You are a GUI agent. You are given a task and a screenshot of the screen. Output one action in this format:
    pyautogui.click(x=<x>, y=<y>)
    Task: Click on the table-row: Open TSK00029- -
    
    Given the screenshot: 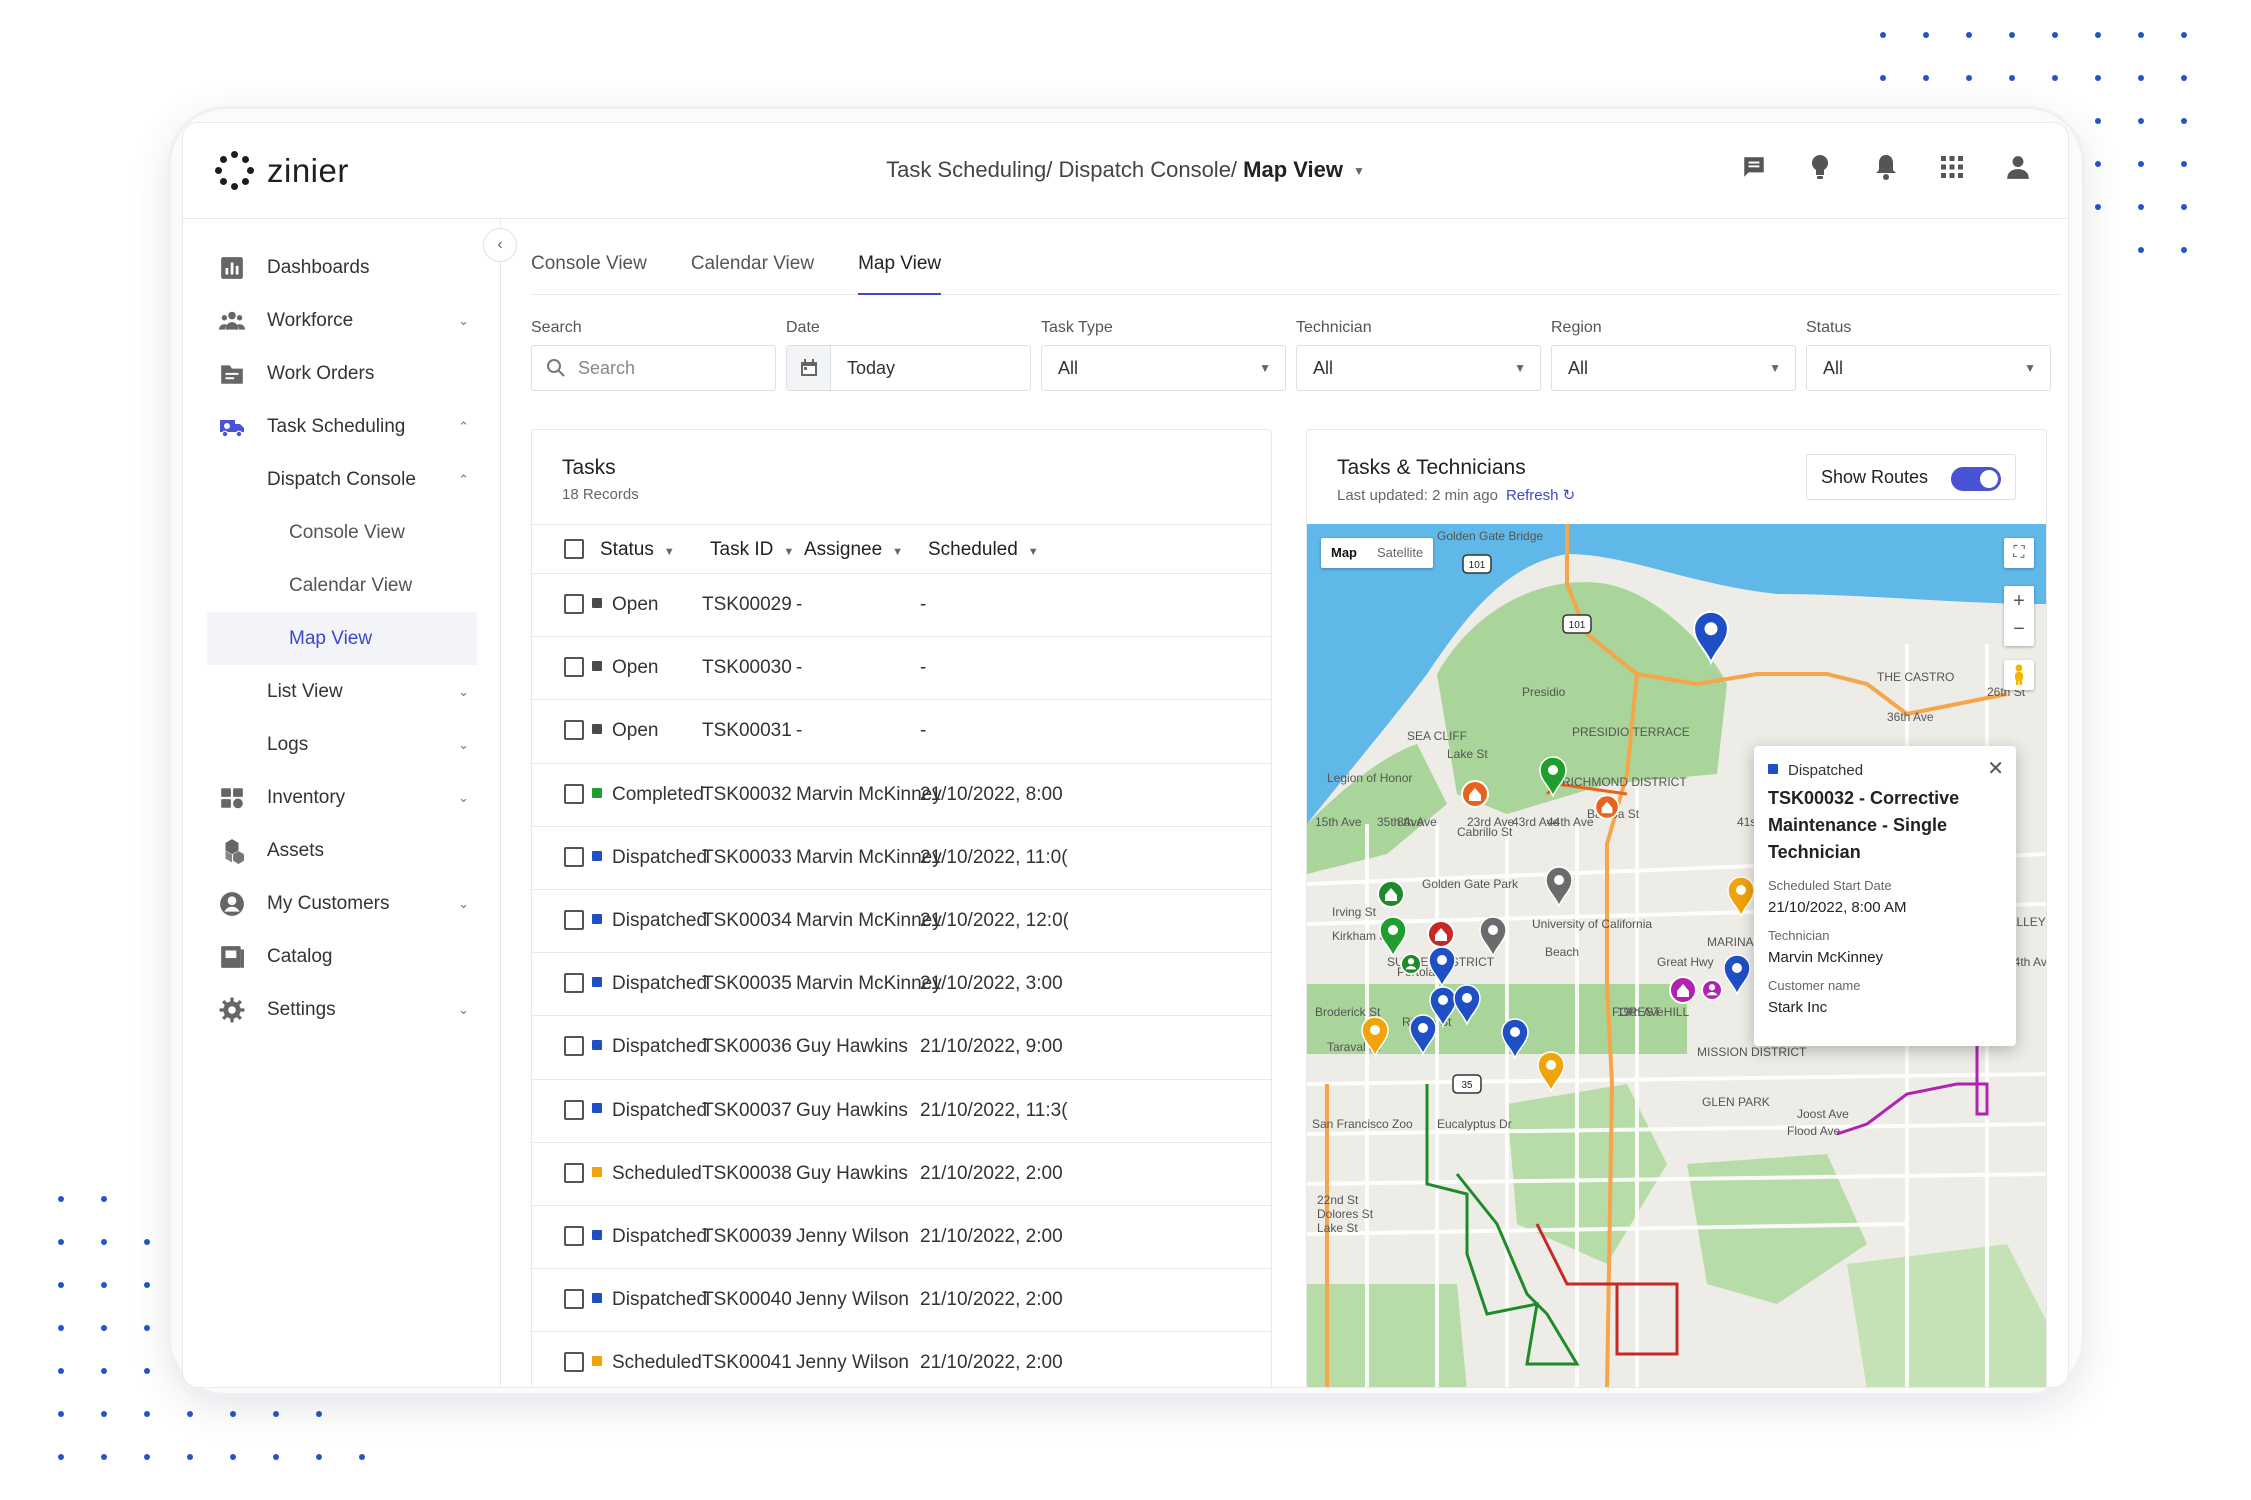 What is the action you would take?
    pyautogui.click(x=901, y=606)
    